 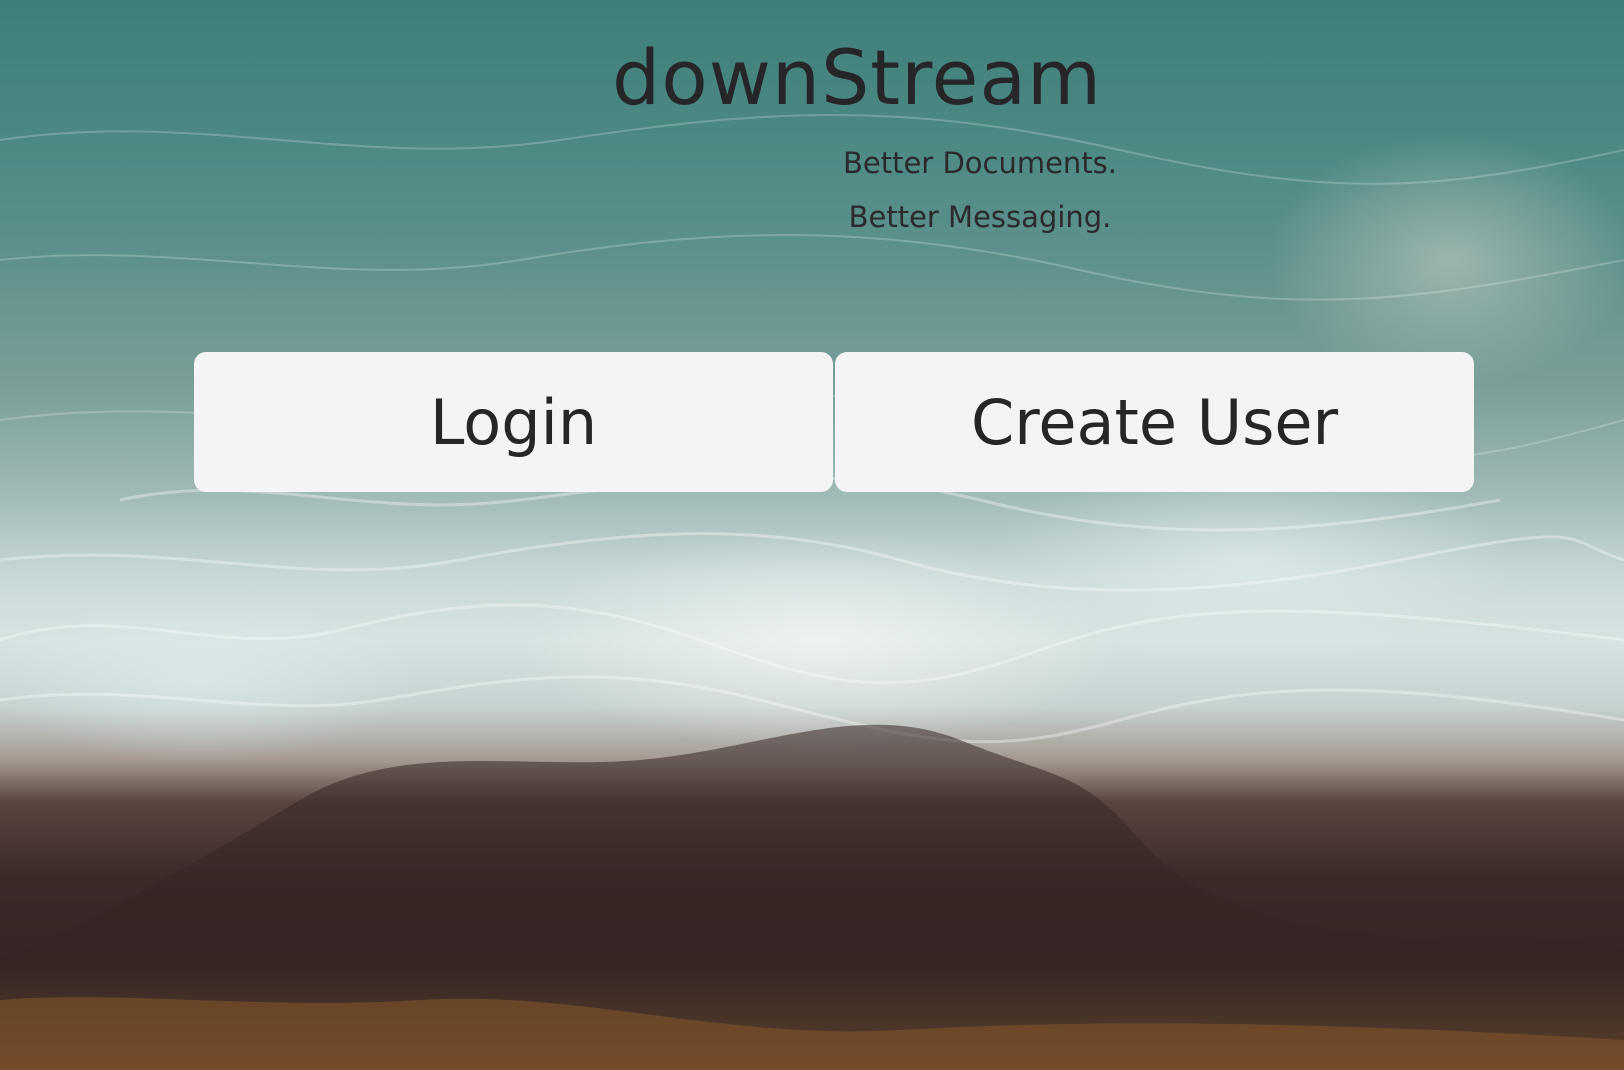 What do you see at coordinates (857, 77) in the screenshot?
I see `app-title: downStream` at bounding box center [857, 77].